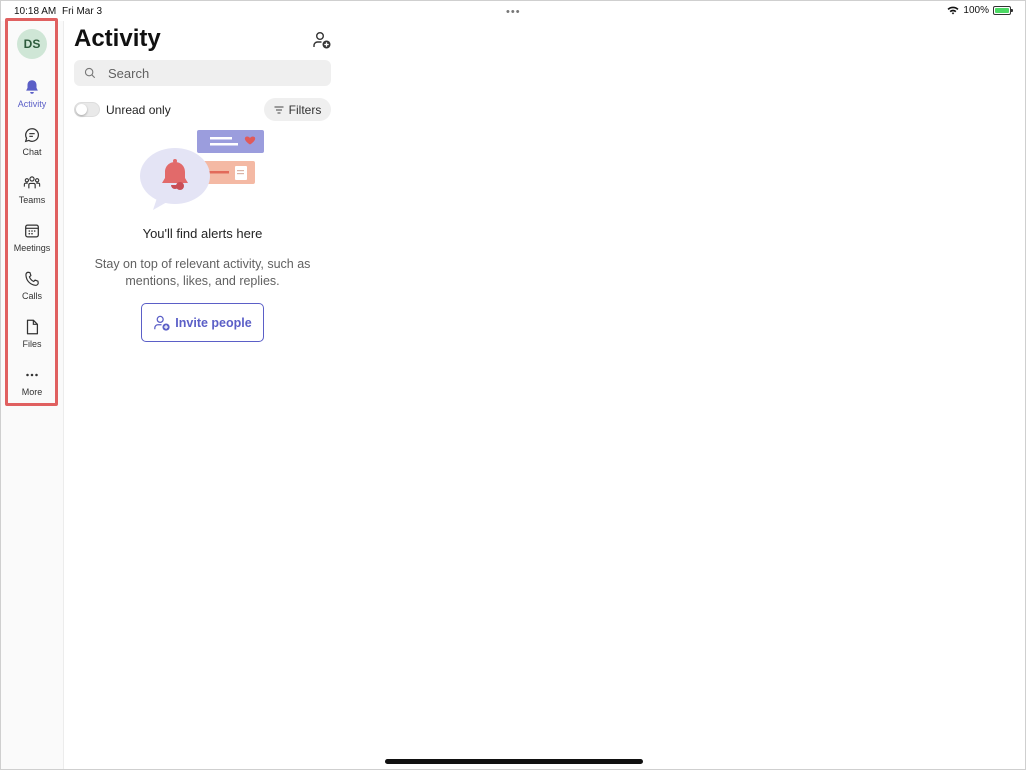 Image resolution: width=1026 pixels, height=770 pixels. What do you see at coordinates (32, 135) in the screenshot?
I see `chat-icon` at bounding box center [32, 135].